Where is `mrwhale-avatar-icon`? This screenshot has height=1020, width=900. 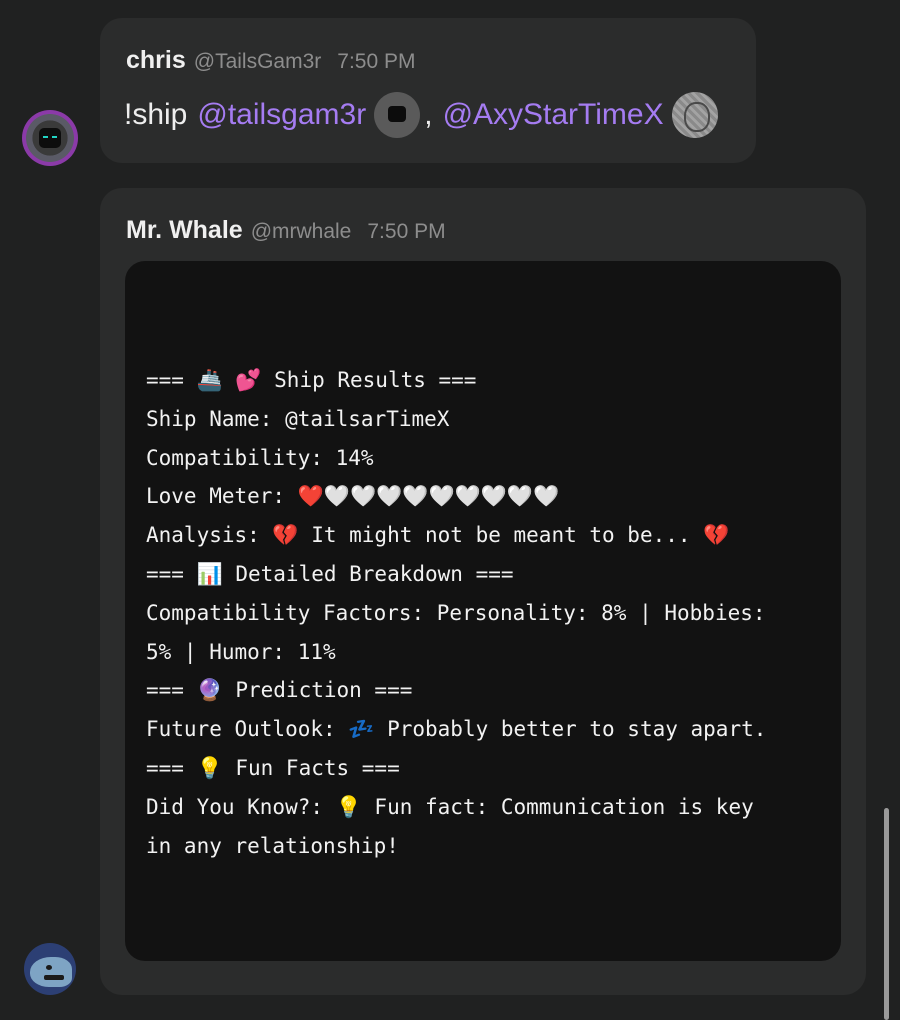
mrwhale-avatar-icon is located at coordinates (50, 969).